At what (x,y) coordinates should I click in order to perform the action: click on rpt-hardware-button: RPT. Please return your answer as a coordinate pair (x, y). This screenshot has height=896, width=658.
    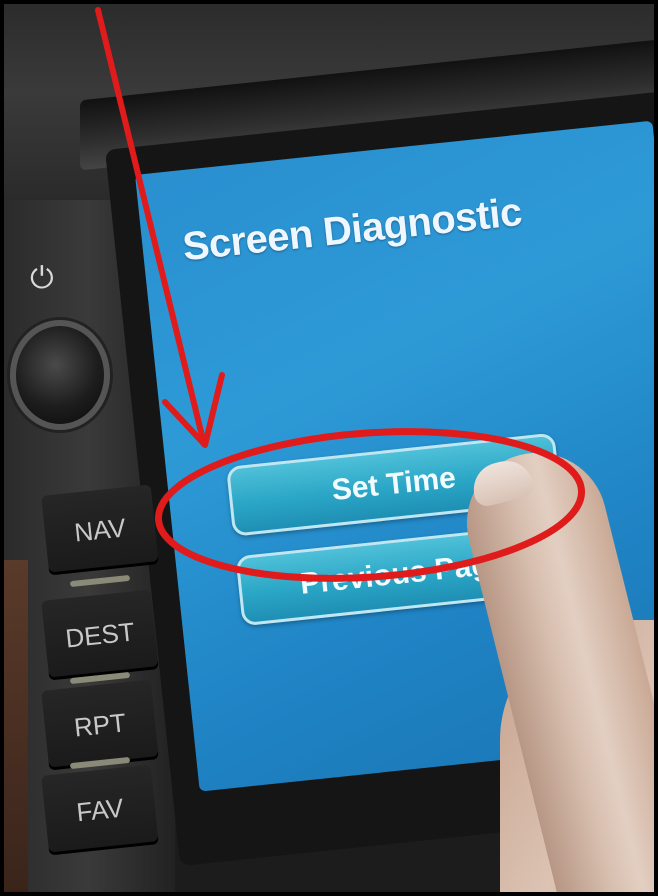
    Looking at the image, I should click on (100, 725).